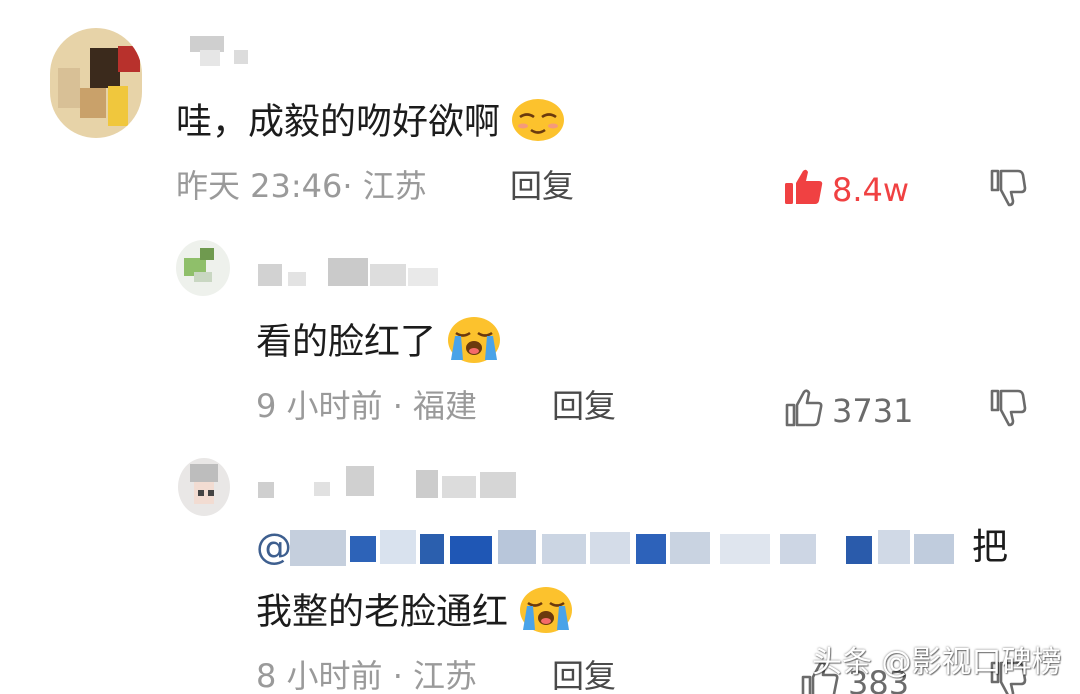 Image resolution: width=1080 pixels, height=694 pixels. Describe the element at coordinates (382, 612) in the screenshot. I see `comment-body: 我整的老脸通红` at that location.